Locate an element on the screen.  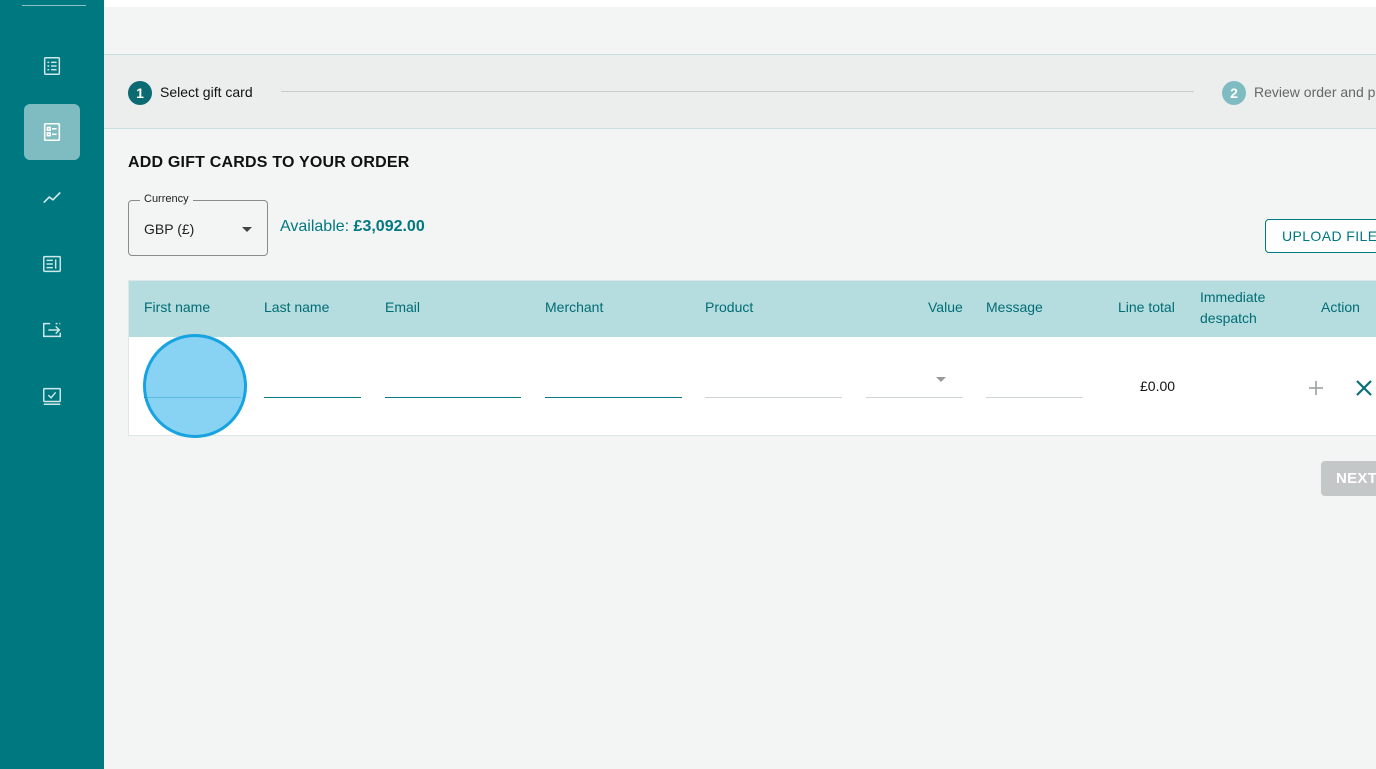
column-header-line-total: Line total is located at coordinates (1146, 307).